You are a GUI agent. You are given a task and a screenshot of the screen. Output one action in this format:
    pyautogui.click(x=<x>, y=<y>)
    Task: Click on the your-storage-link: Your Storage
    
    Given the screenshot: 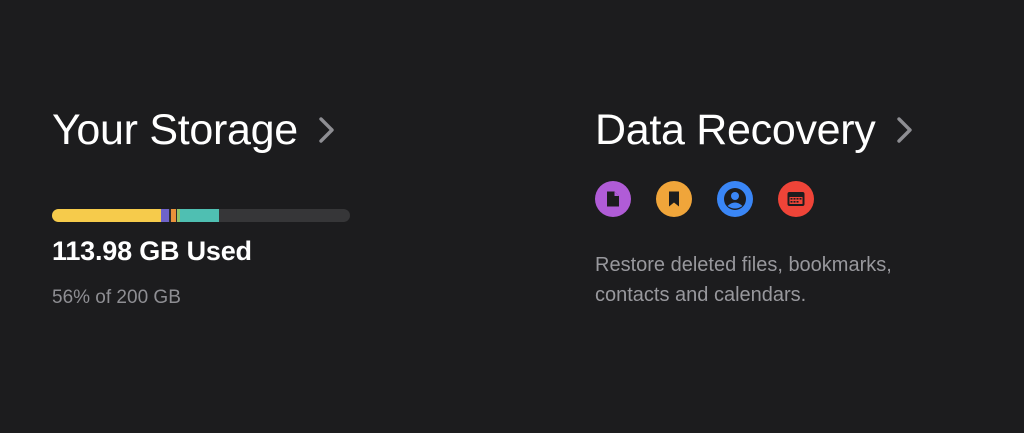 What is the action you would take?
    pyautogui.click(x=195, y=130)
    